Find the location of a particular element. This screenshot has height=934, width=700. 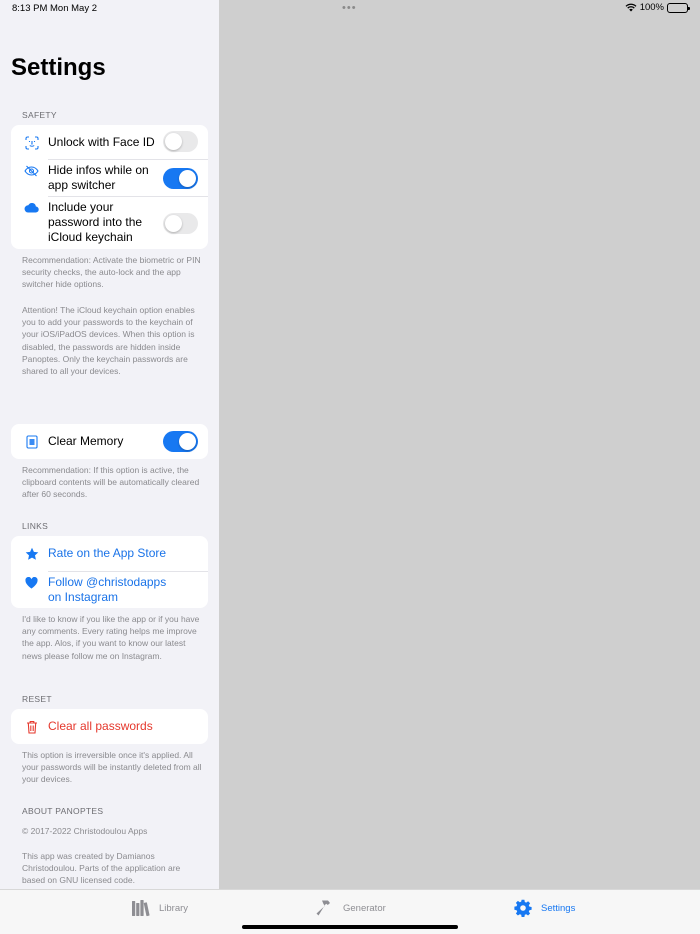

section-header-safety: SAFETY is located at coordinates (39, 115).